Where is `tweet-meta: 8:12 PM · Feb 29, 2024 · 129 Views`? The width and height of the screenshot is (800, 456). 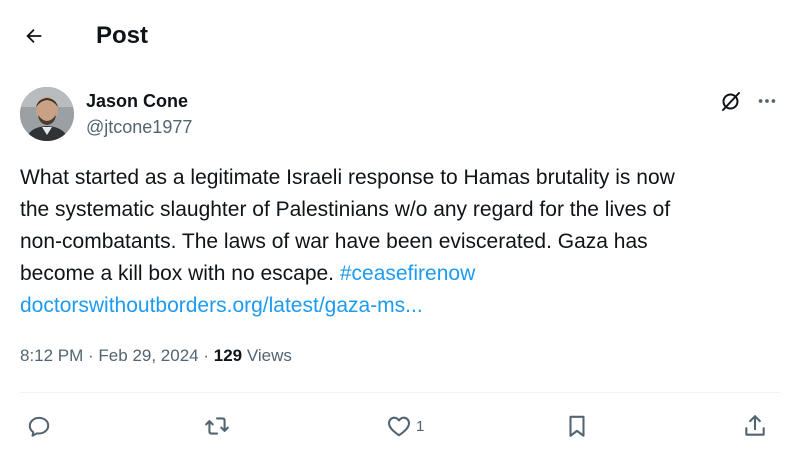
tweet-meta: 8:12 PM · Feb 29, 2024 · 129 Views is located at coordinates (156, 356).